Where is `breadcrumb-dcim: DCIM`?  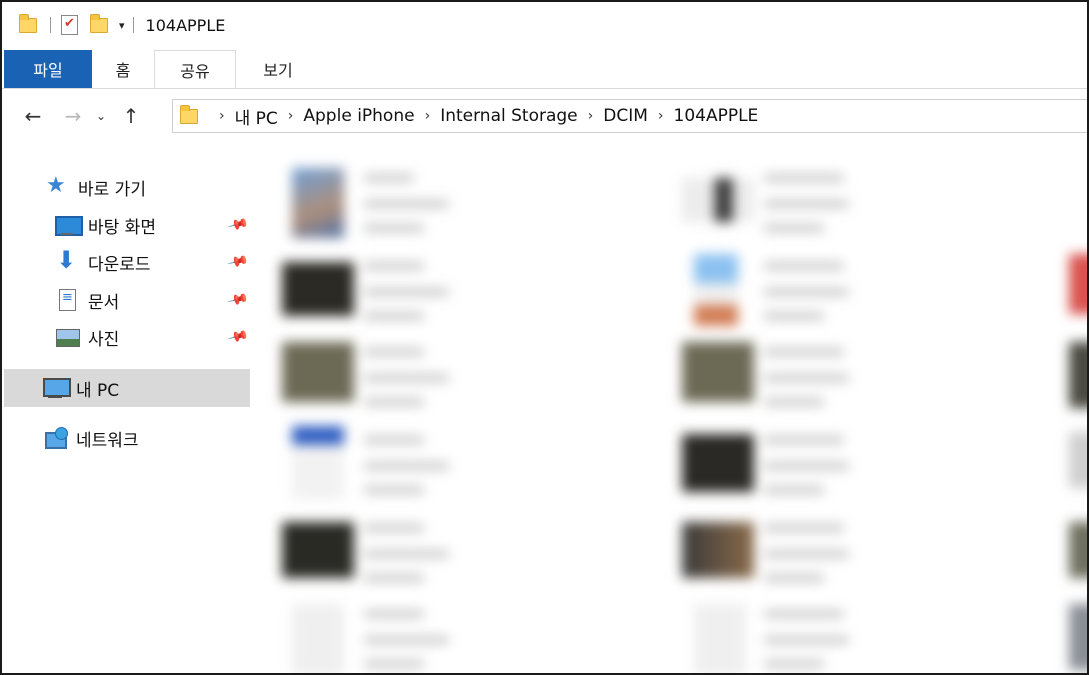
breadcrumb-dcim: DCIM is located at coordinates (625, 116).